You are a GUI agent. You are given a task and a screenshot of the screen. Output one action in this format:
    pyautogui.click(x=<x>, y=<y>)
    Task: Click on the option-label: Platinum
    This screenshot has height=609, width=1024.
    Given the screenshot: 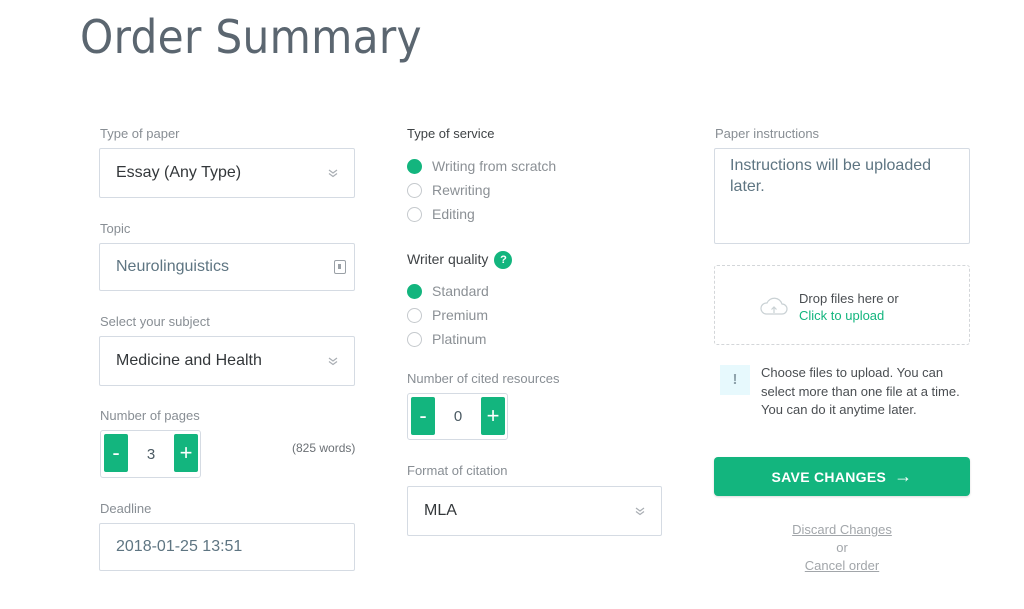 What is the action you would take?
    pyautogui.click(x=459, y=339)
    